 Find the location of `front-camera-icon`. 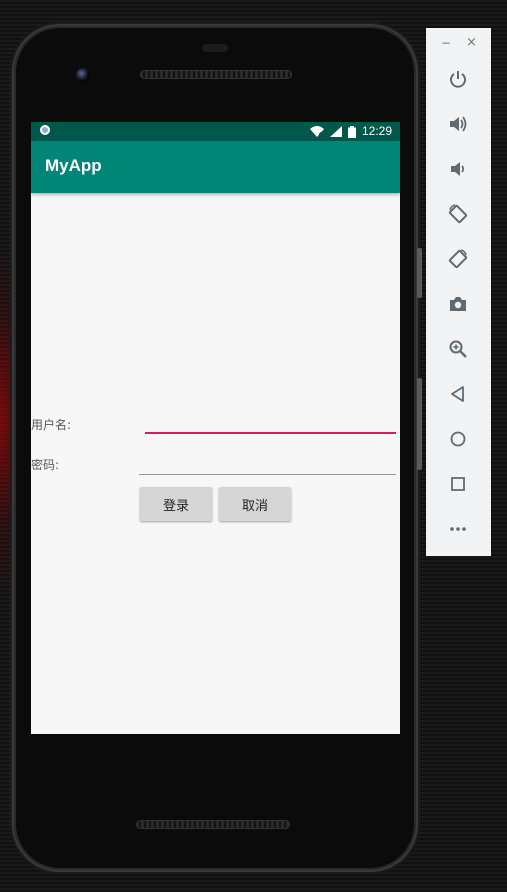

front-camera-icon is located at coordinates (83, 75).